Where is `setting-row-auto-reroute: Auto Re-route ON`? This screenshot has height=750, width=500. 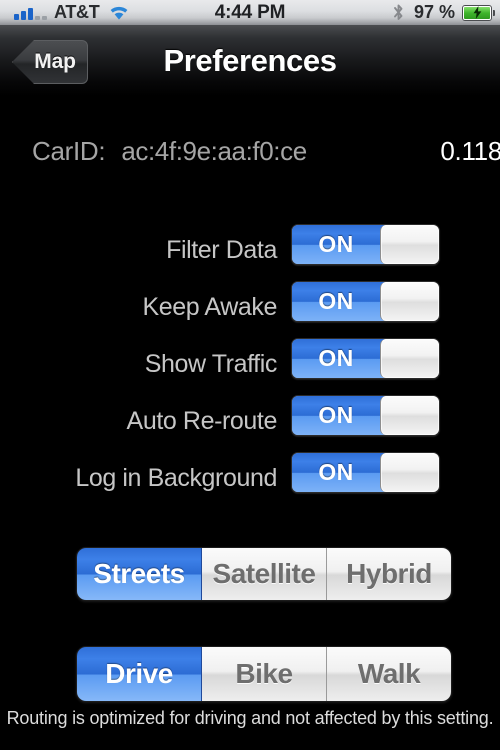
setting-row-auto-reroute: Auto Re-route ON is located at coordinates (250, 421).